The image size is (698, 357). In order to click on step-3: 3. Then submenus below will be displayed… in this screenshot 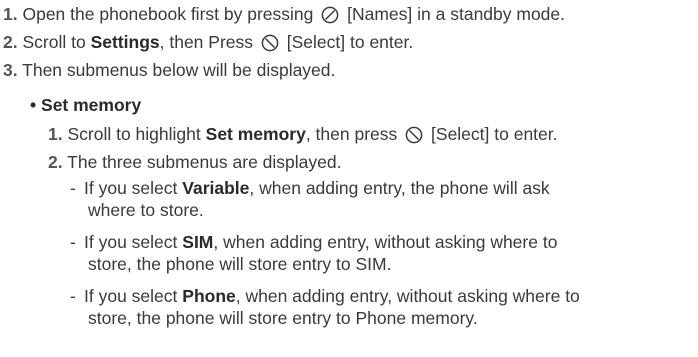, I will do `click(169, 70)`.